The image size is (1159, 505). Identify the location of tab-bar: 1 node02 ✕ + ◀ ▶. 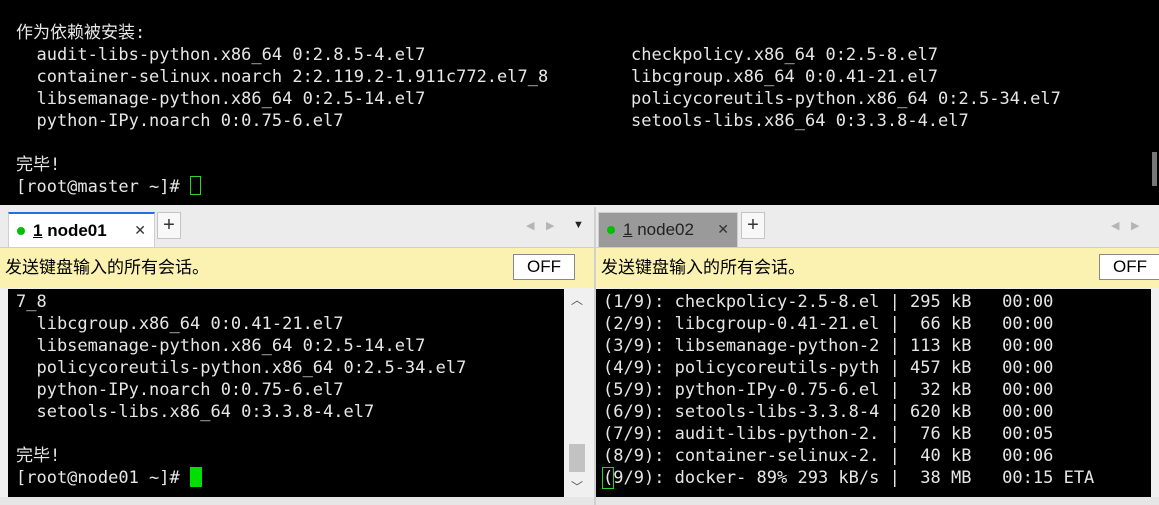
(877, 227).